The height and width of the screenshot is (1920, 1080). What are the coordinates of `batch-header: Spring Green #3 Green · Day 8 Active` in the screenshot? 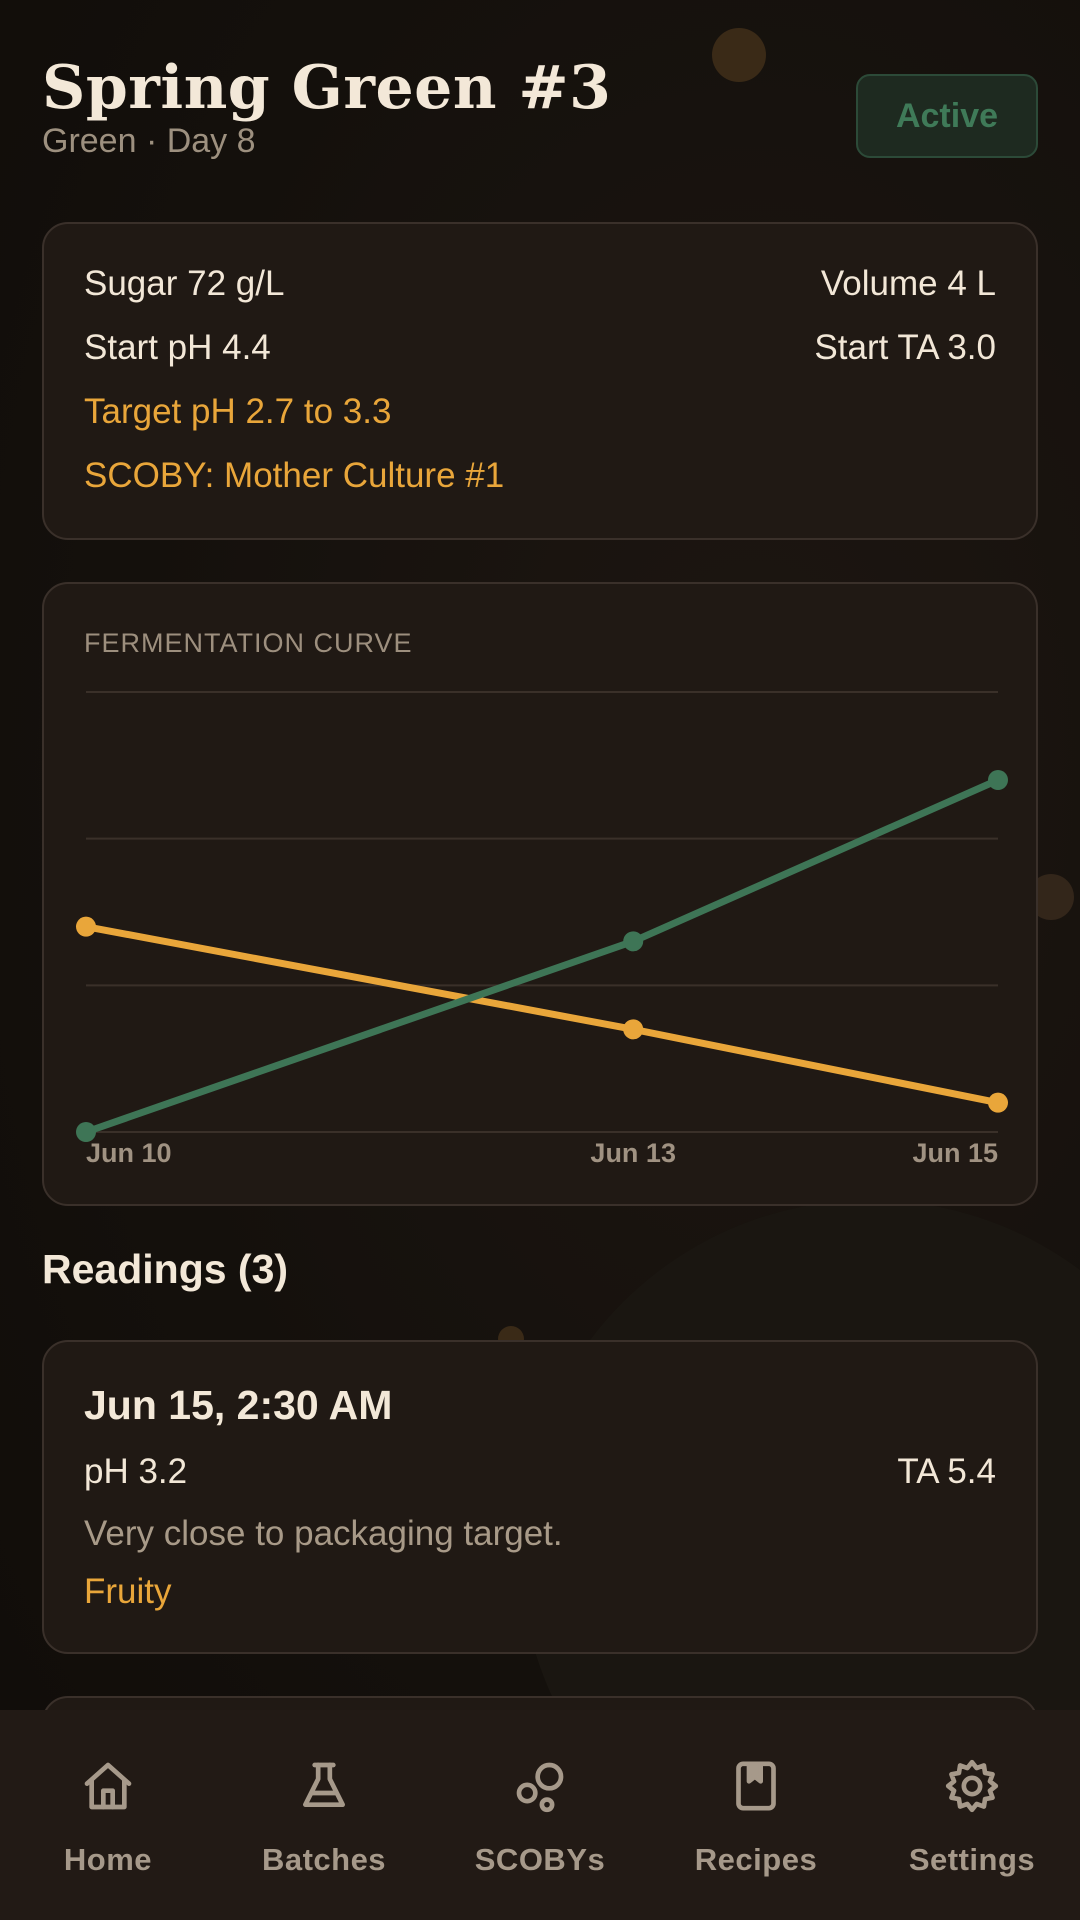 It's located at (540, 110).